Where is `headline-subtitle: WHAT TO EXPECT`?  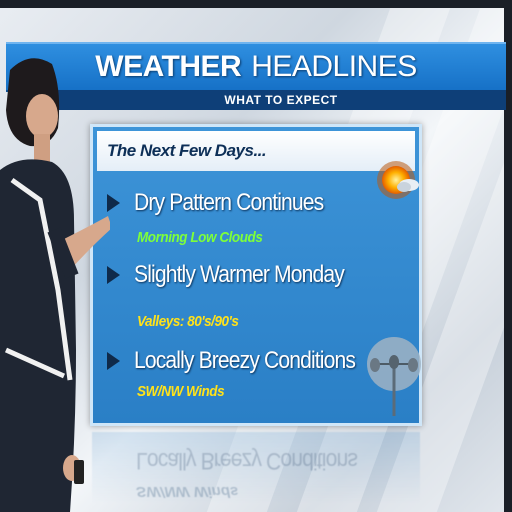
headline-subtitle: WHAT TO EXPECT is located at coordinates (281, 100).